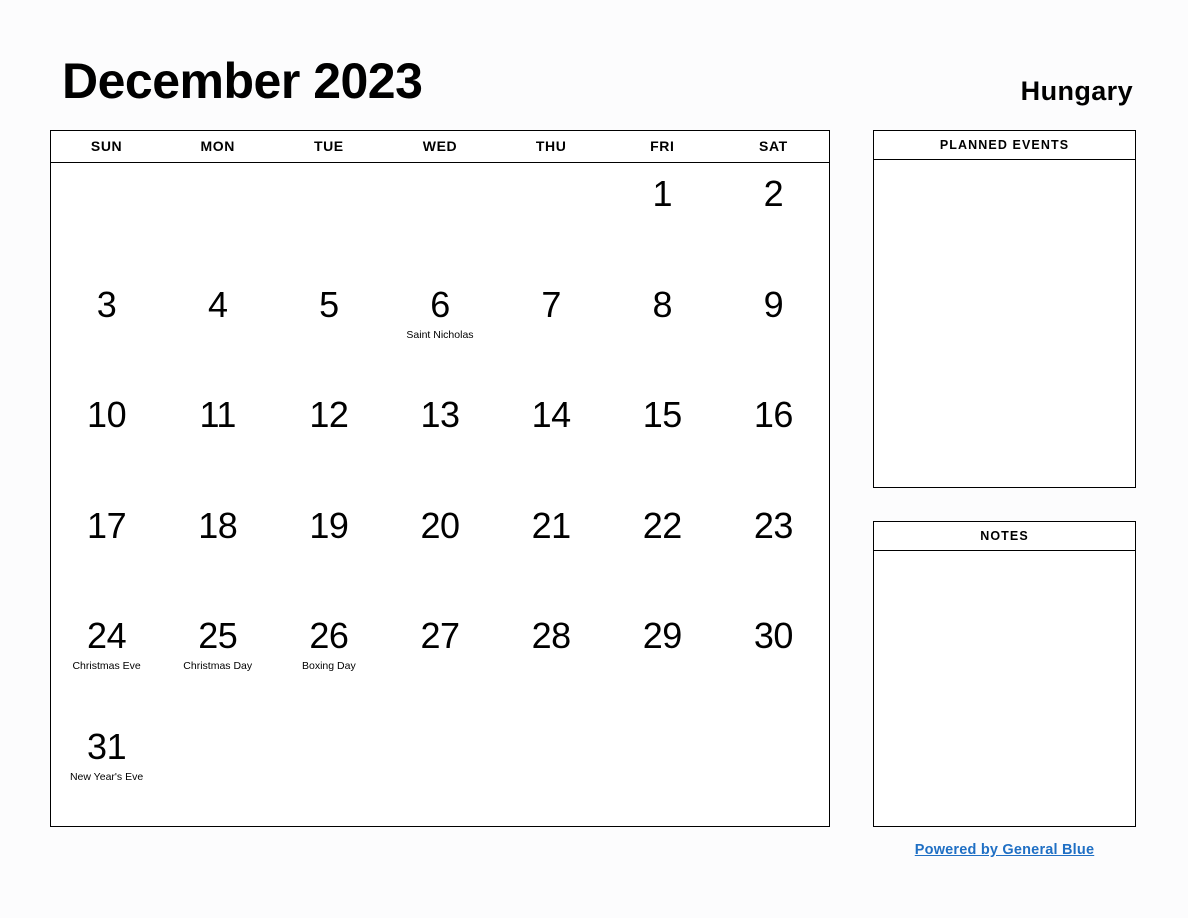  I want to click on day-number: 29, so click(662, 635).